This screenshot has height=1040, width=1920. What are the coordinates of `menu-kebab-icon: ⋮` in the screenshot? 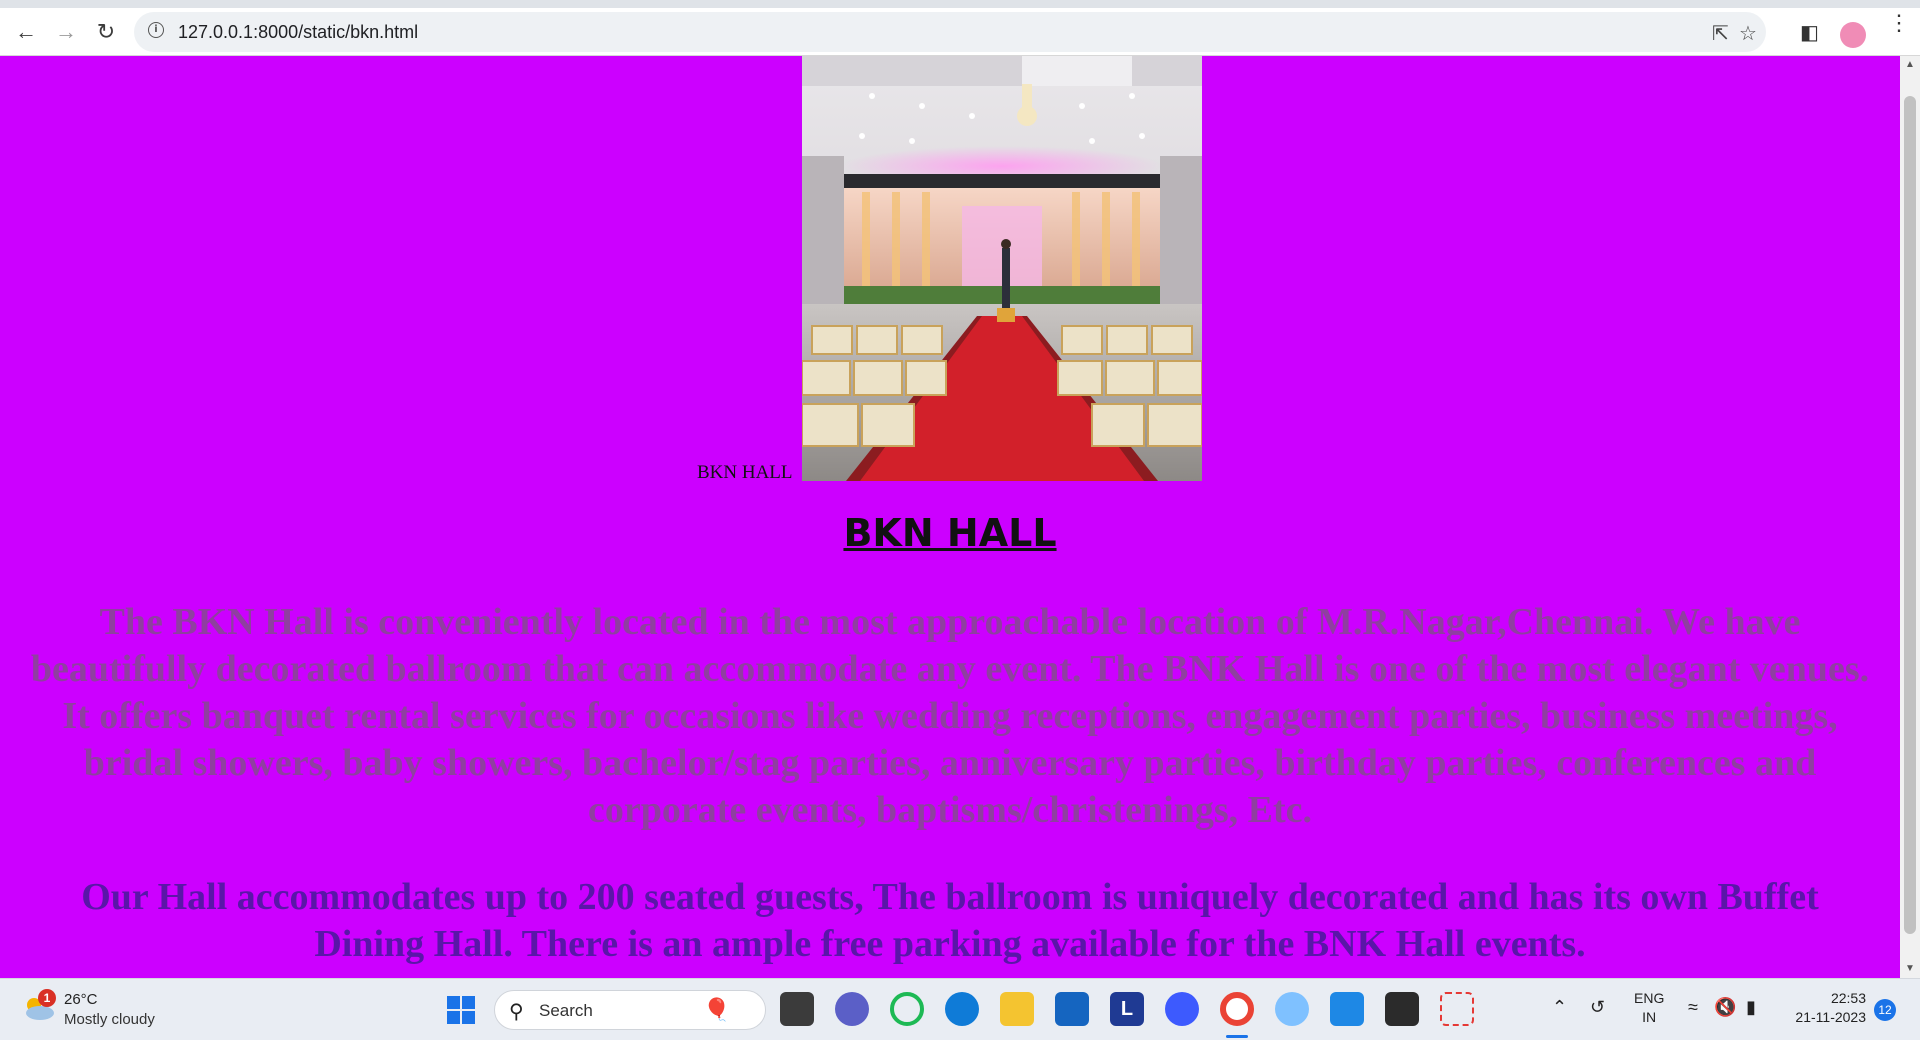 It's located at (1899, 23).